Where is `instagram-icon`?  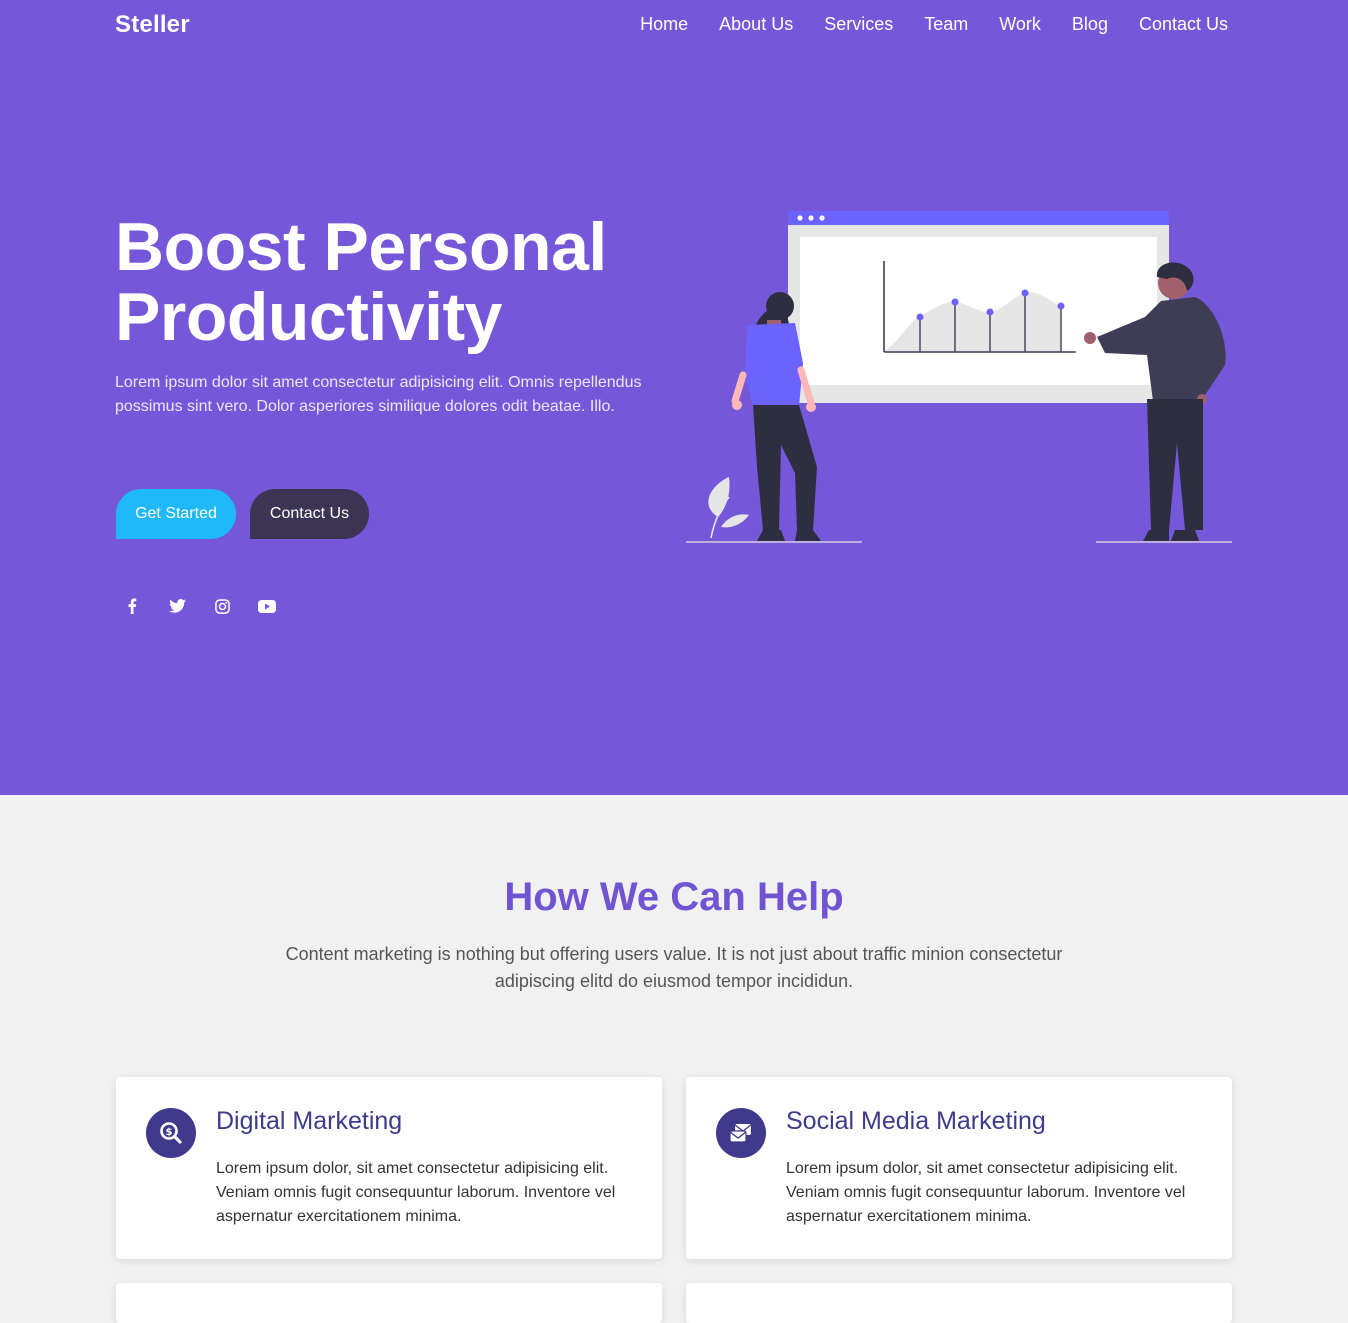
instagram-icon is located at coordinates (222, 606).